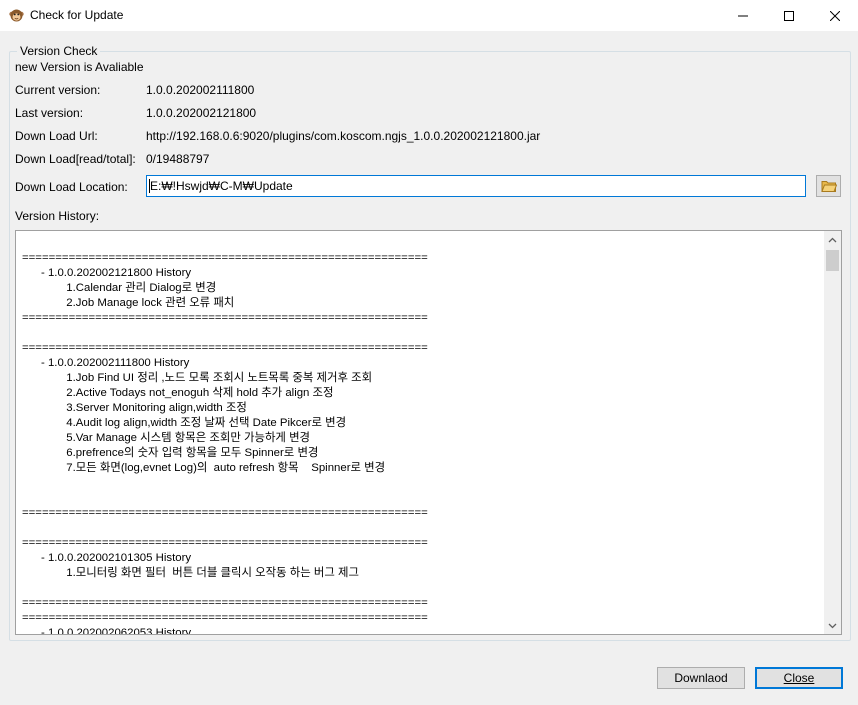 The image size is (858, 705). Describe the element at coordinates (59, 51) in the screenshot. I see `group-title: Version Check` at that location.